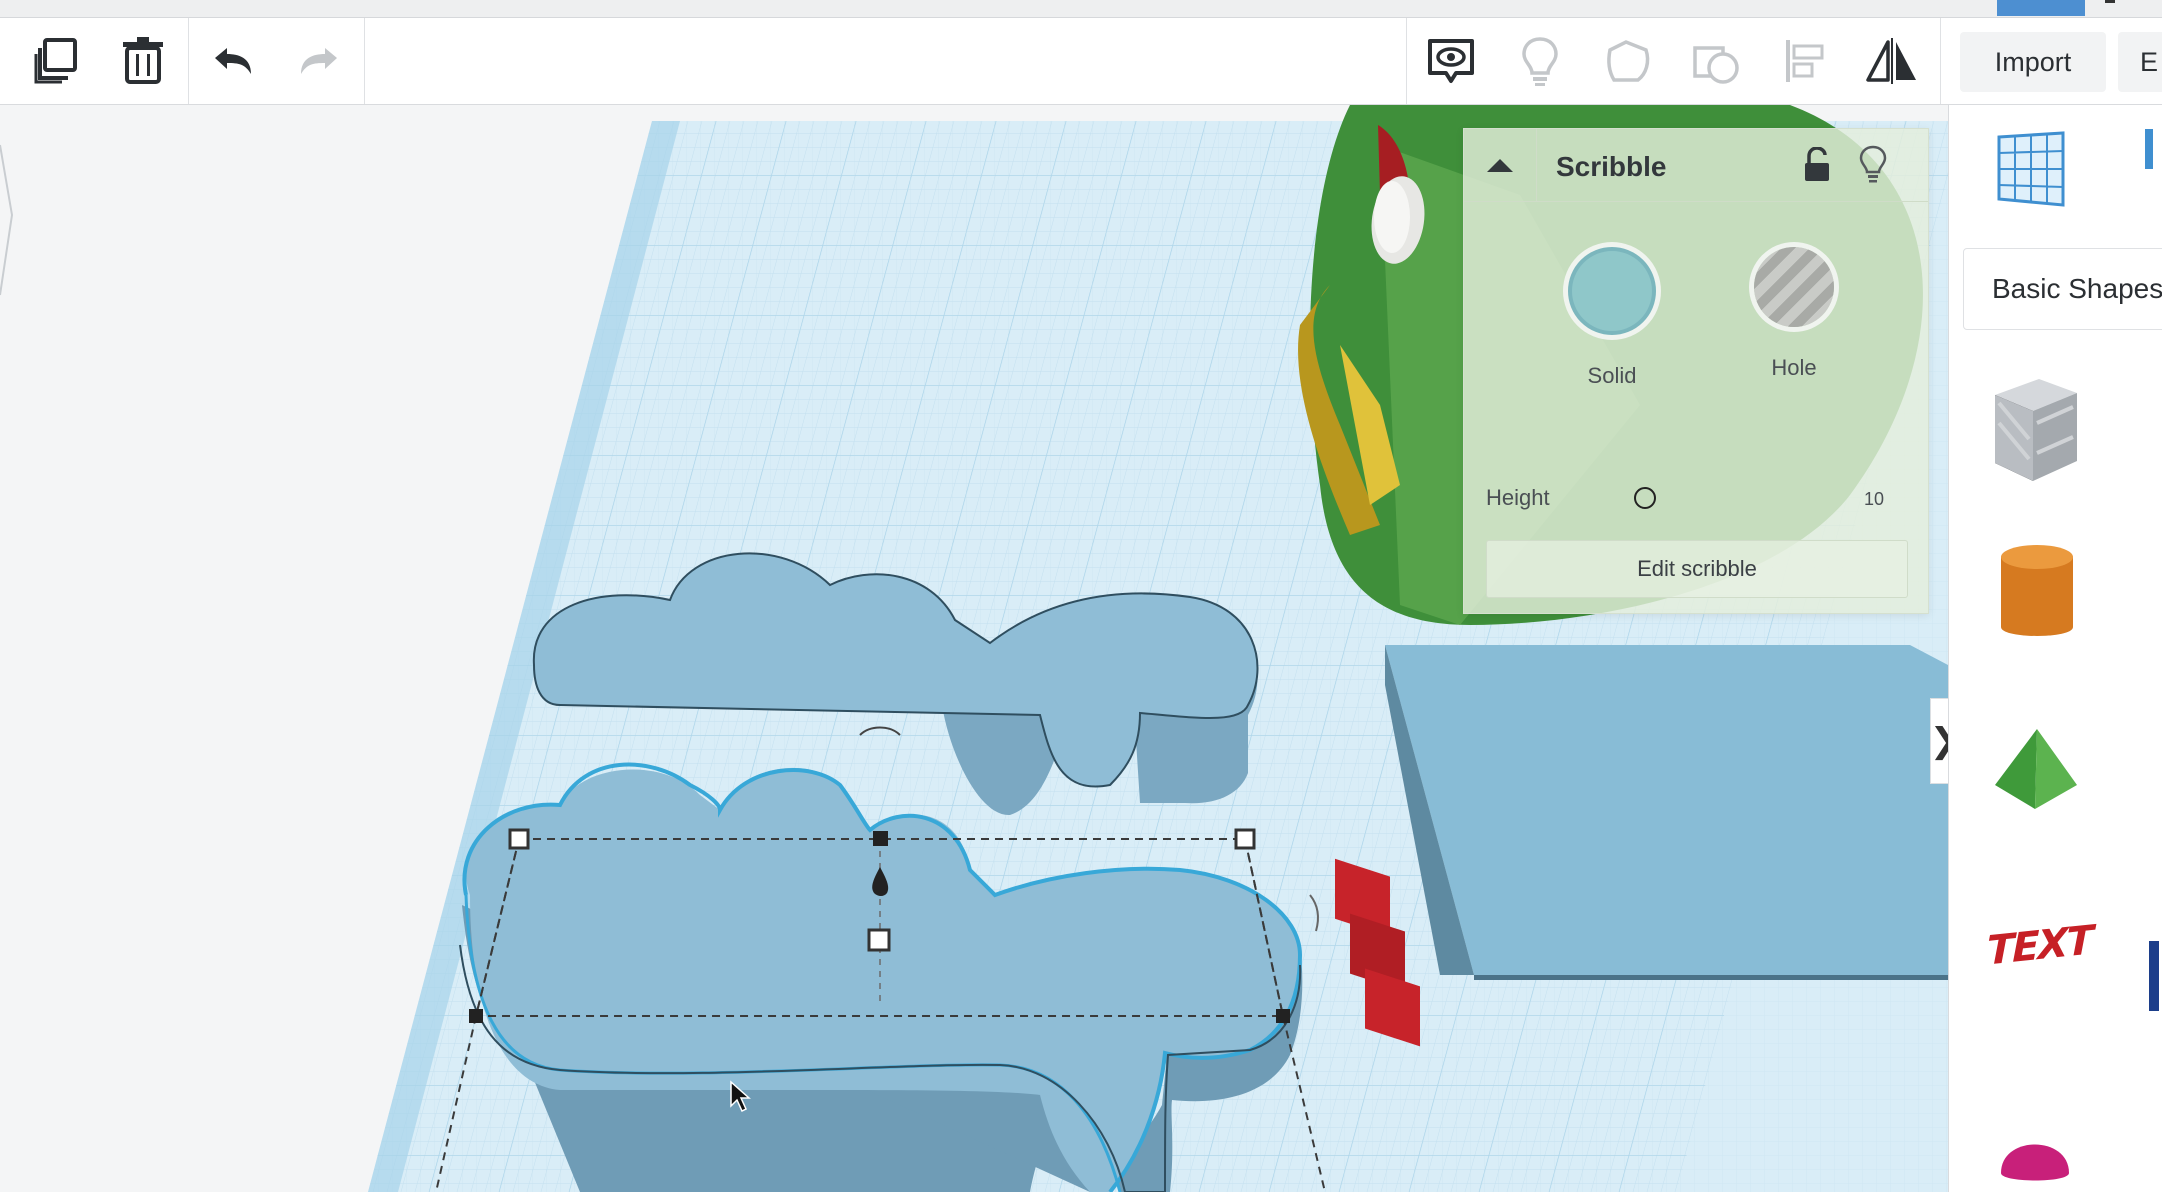  Describe the element at coordinates (1794, 367) in the screenshot. I see `hole-label: Hole` at that location.